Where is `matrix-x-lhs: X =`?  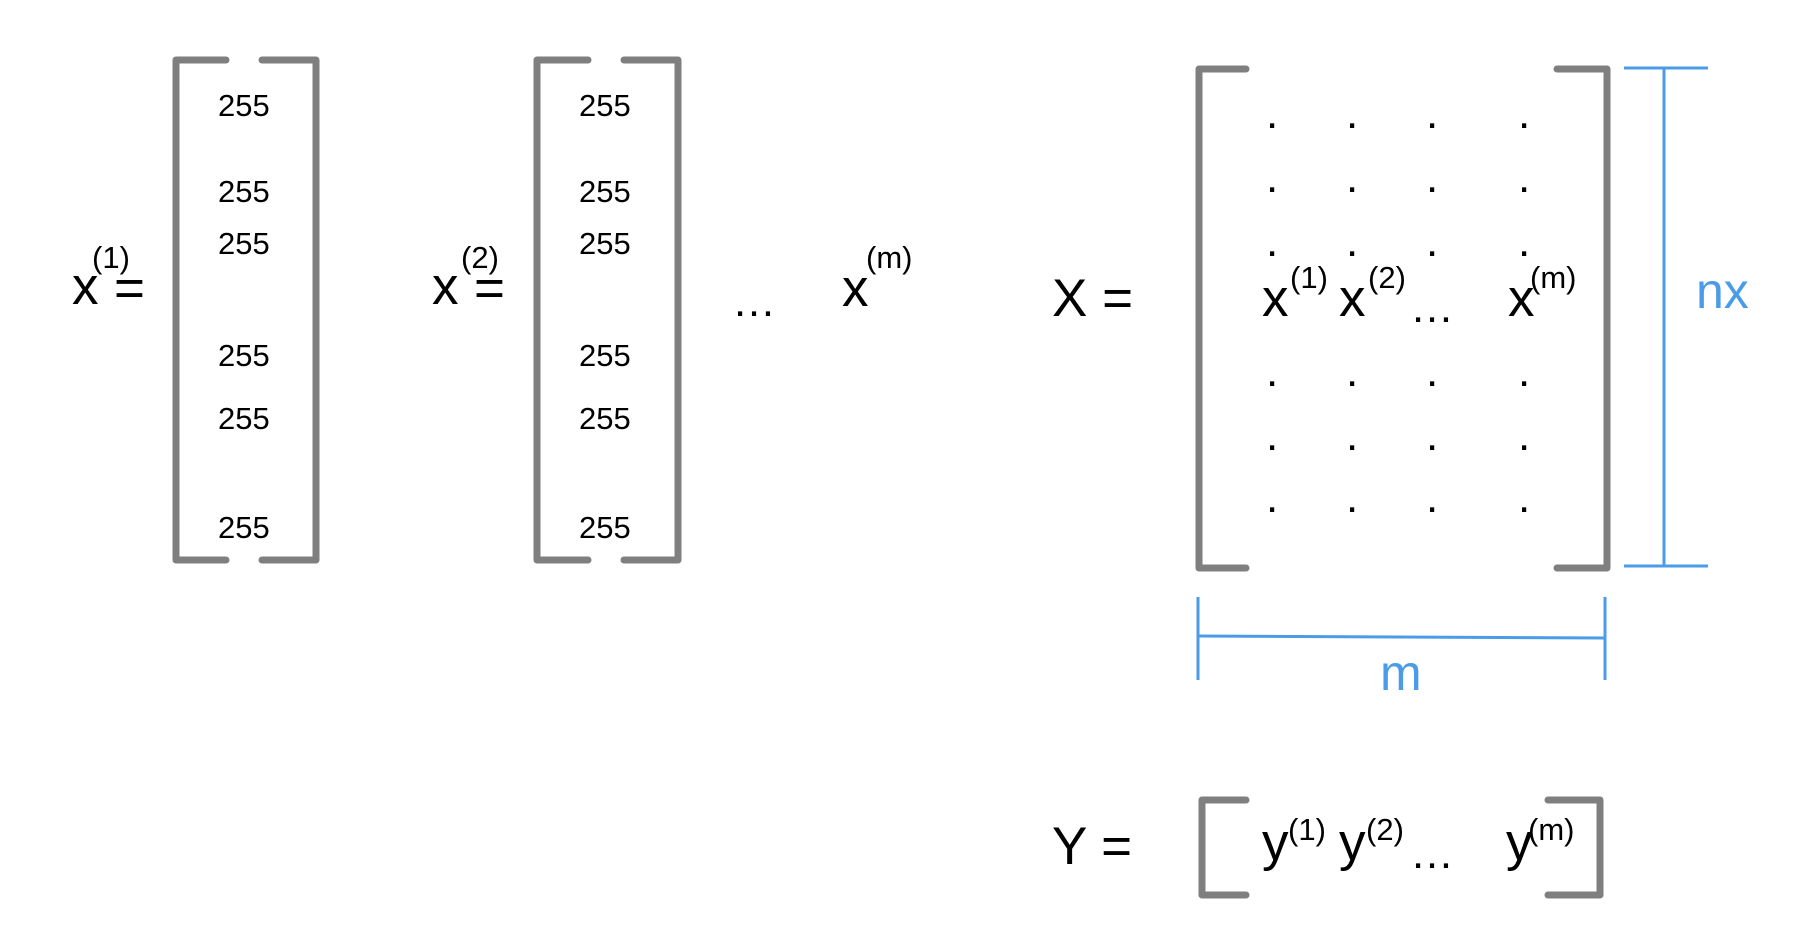 matrix-x-lhs: X = is located at coordinates (1093, 298).